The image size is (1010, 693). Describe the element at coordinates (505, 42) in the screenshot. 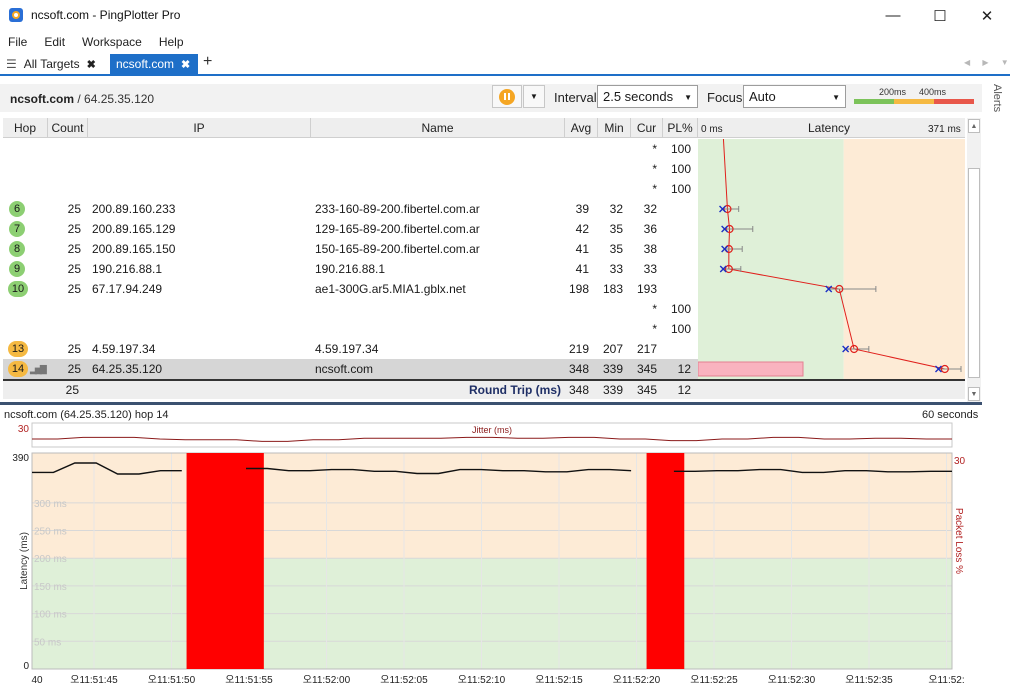

I see `menu-bar: File Edit Workspace Help` at that location.